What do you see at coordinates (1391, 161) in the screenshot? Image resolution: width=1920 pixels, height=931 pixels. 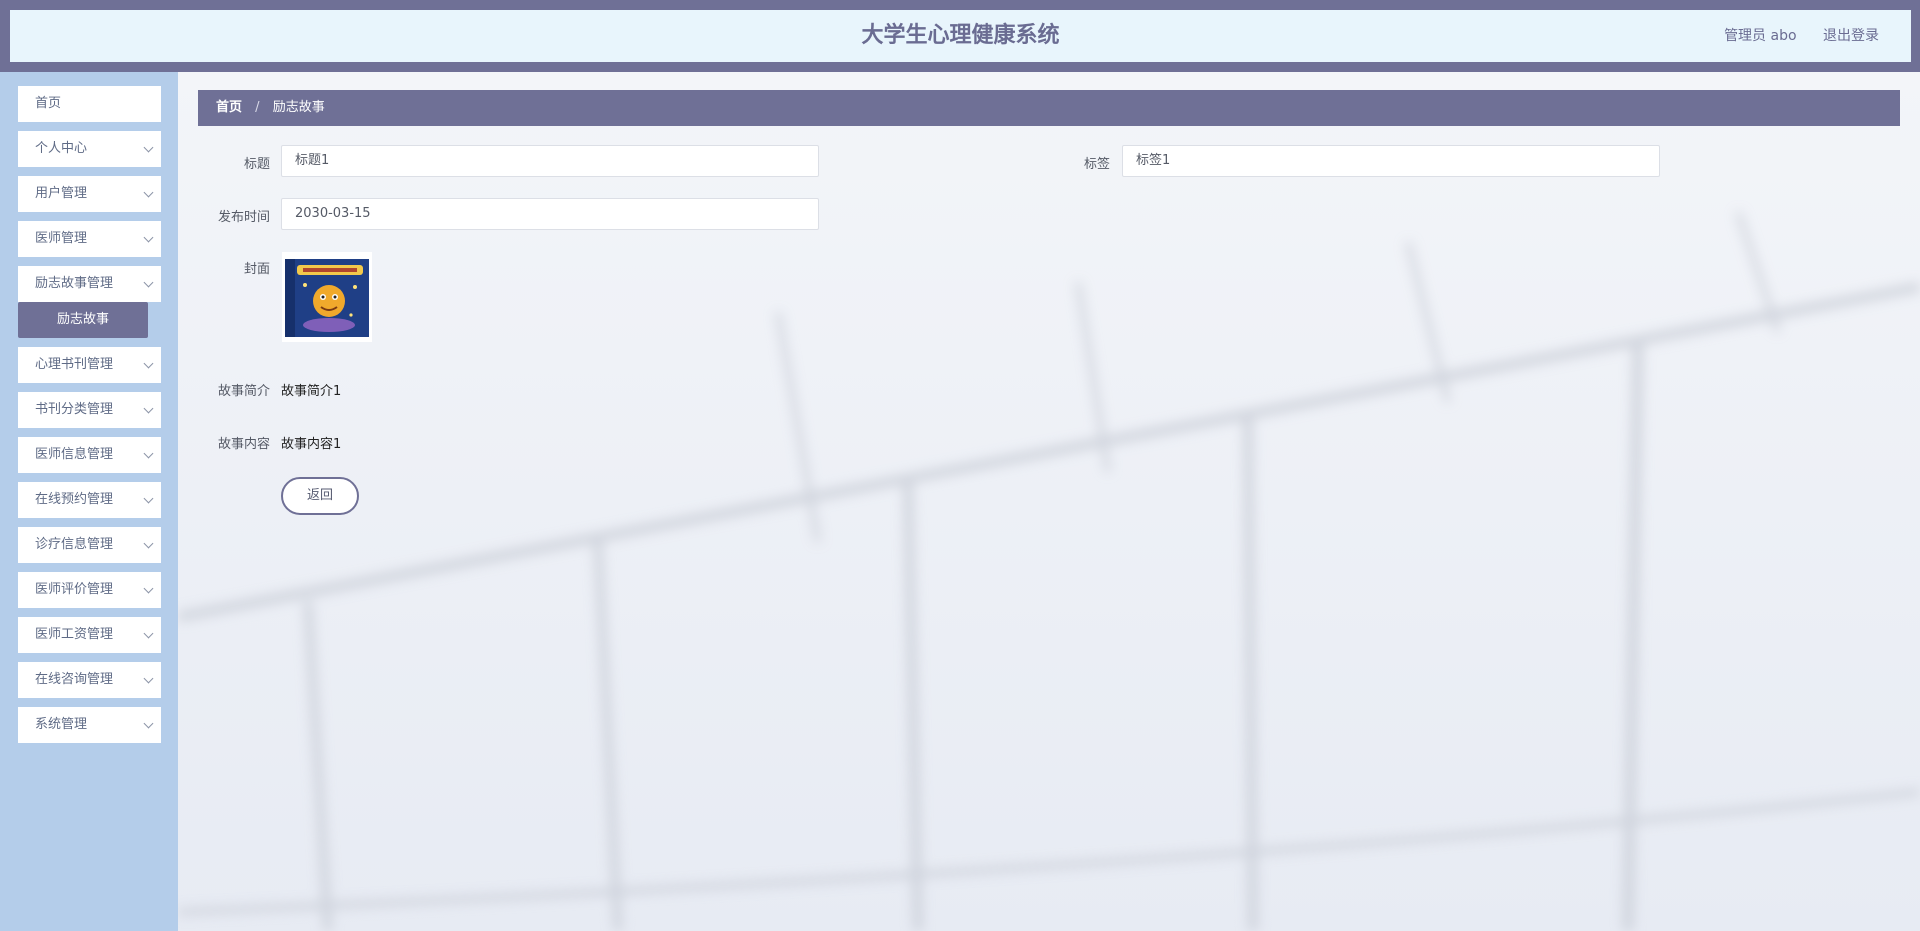 I see `tag-field: 标签1` at bounding box center [1391, 161].